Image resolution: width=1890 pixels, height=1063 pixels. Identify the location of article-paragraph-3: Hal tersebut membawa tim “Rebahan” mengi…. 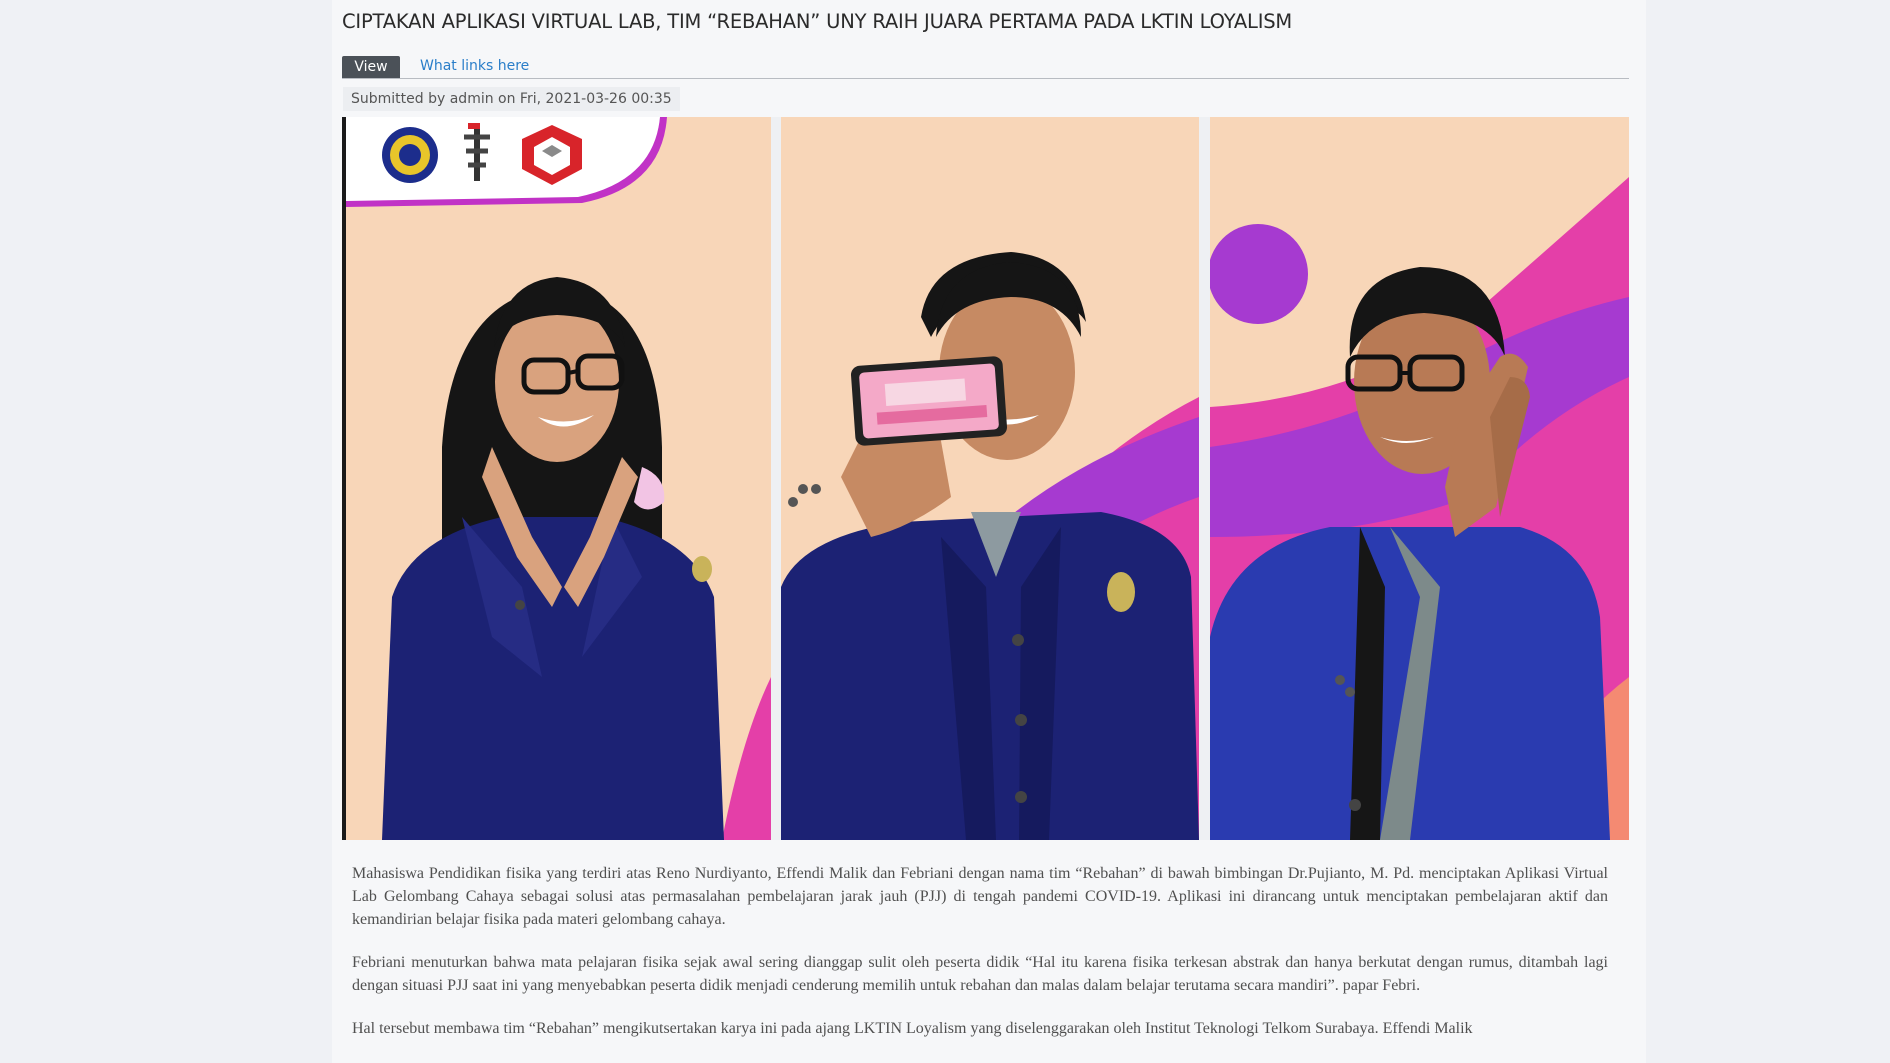
(912, 1028).